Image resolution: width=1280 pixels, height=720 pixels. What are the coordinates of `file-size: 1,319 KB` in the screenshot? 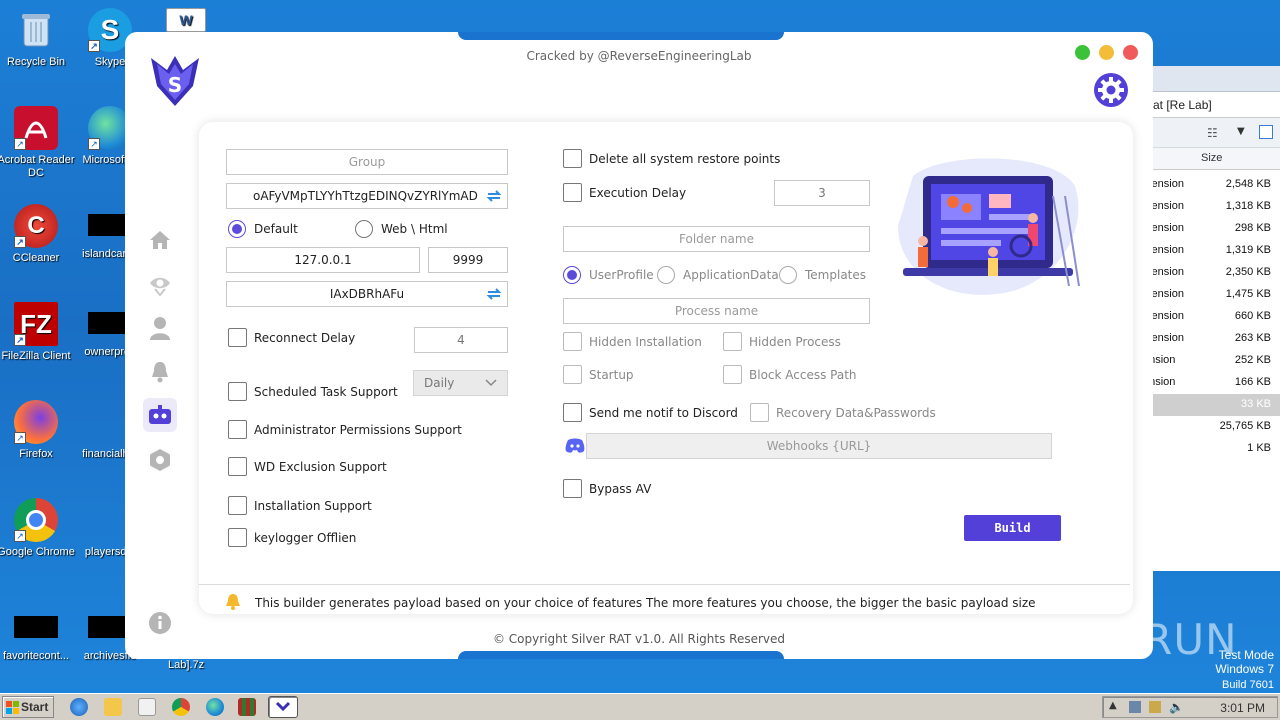 It's located at (1248, 250).